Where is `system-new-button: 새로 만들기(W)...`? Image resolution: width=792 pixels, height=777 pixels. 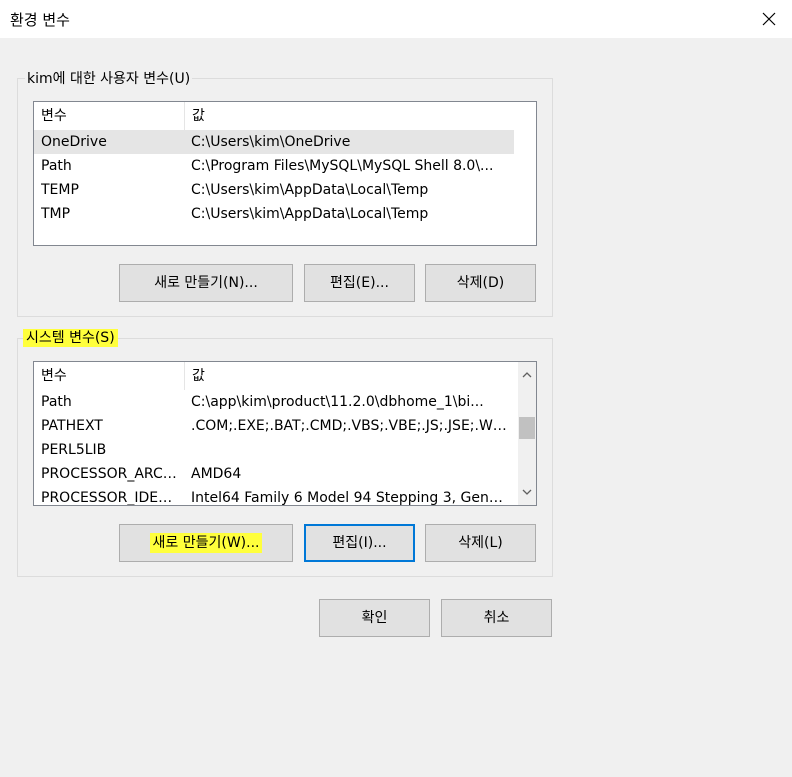
system-new-button: 새로 만들기(W)... is located at coordinates (206, 543).